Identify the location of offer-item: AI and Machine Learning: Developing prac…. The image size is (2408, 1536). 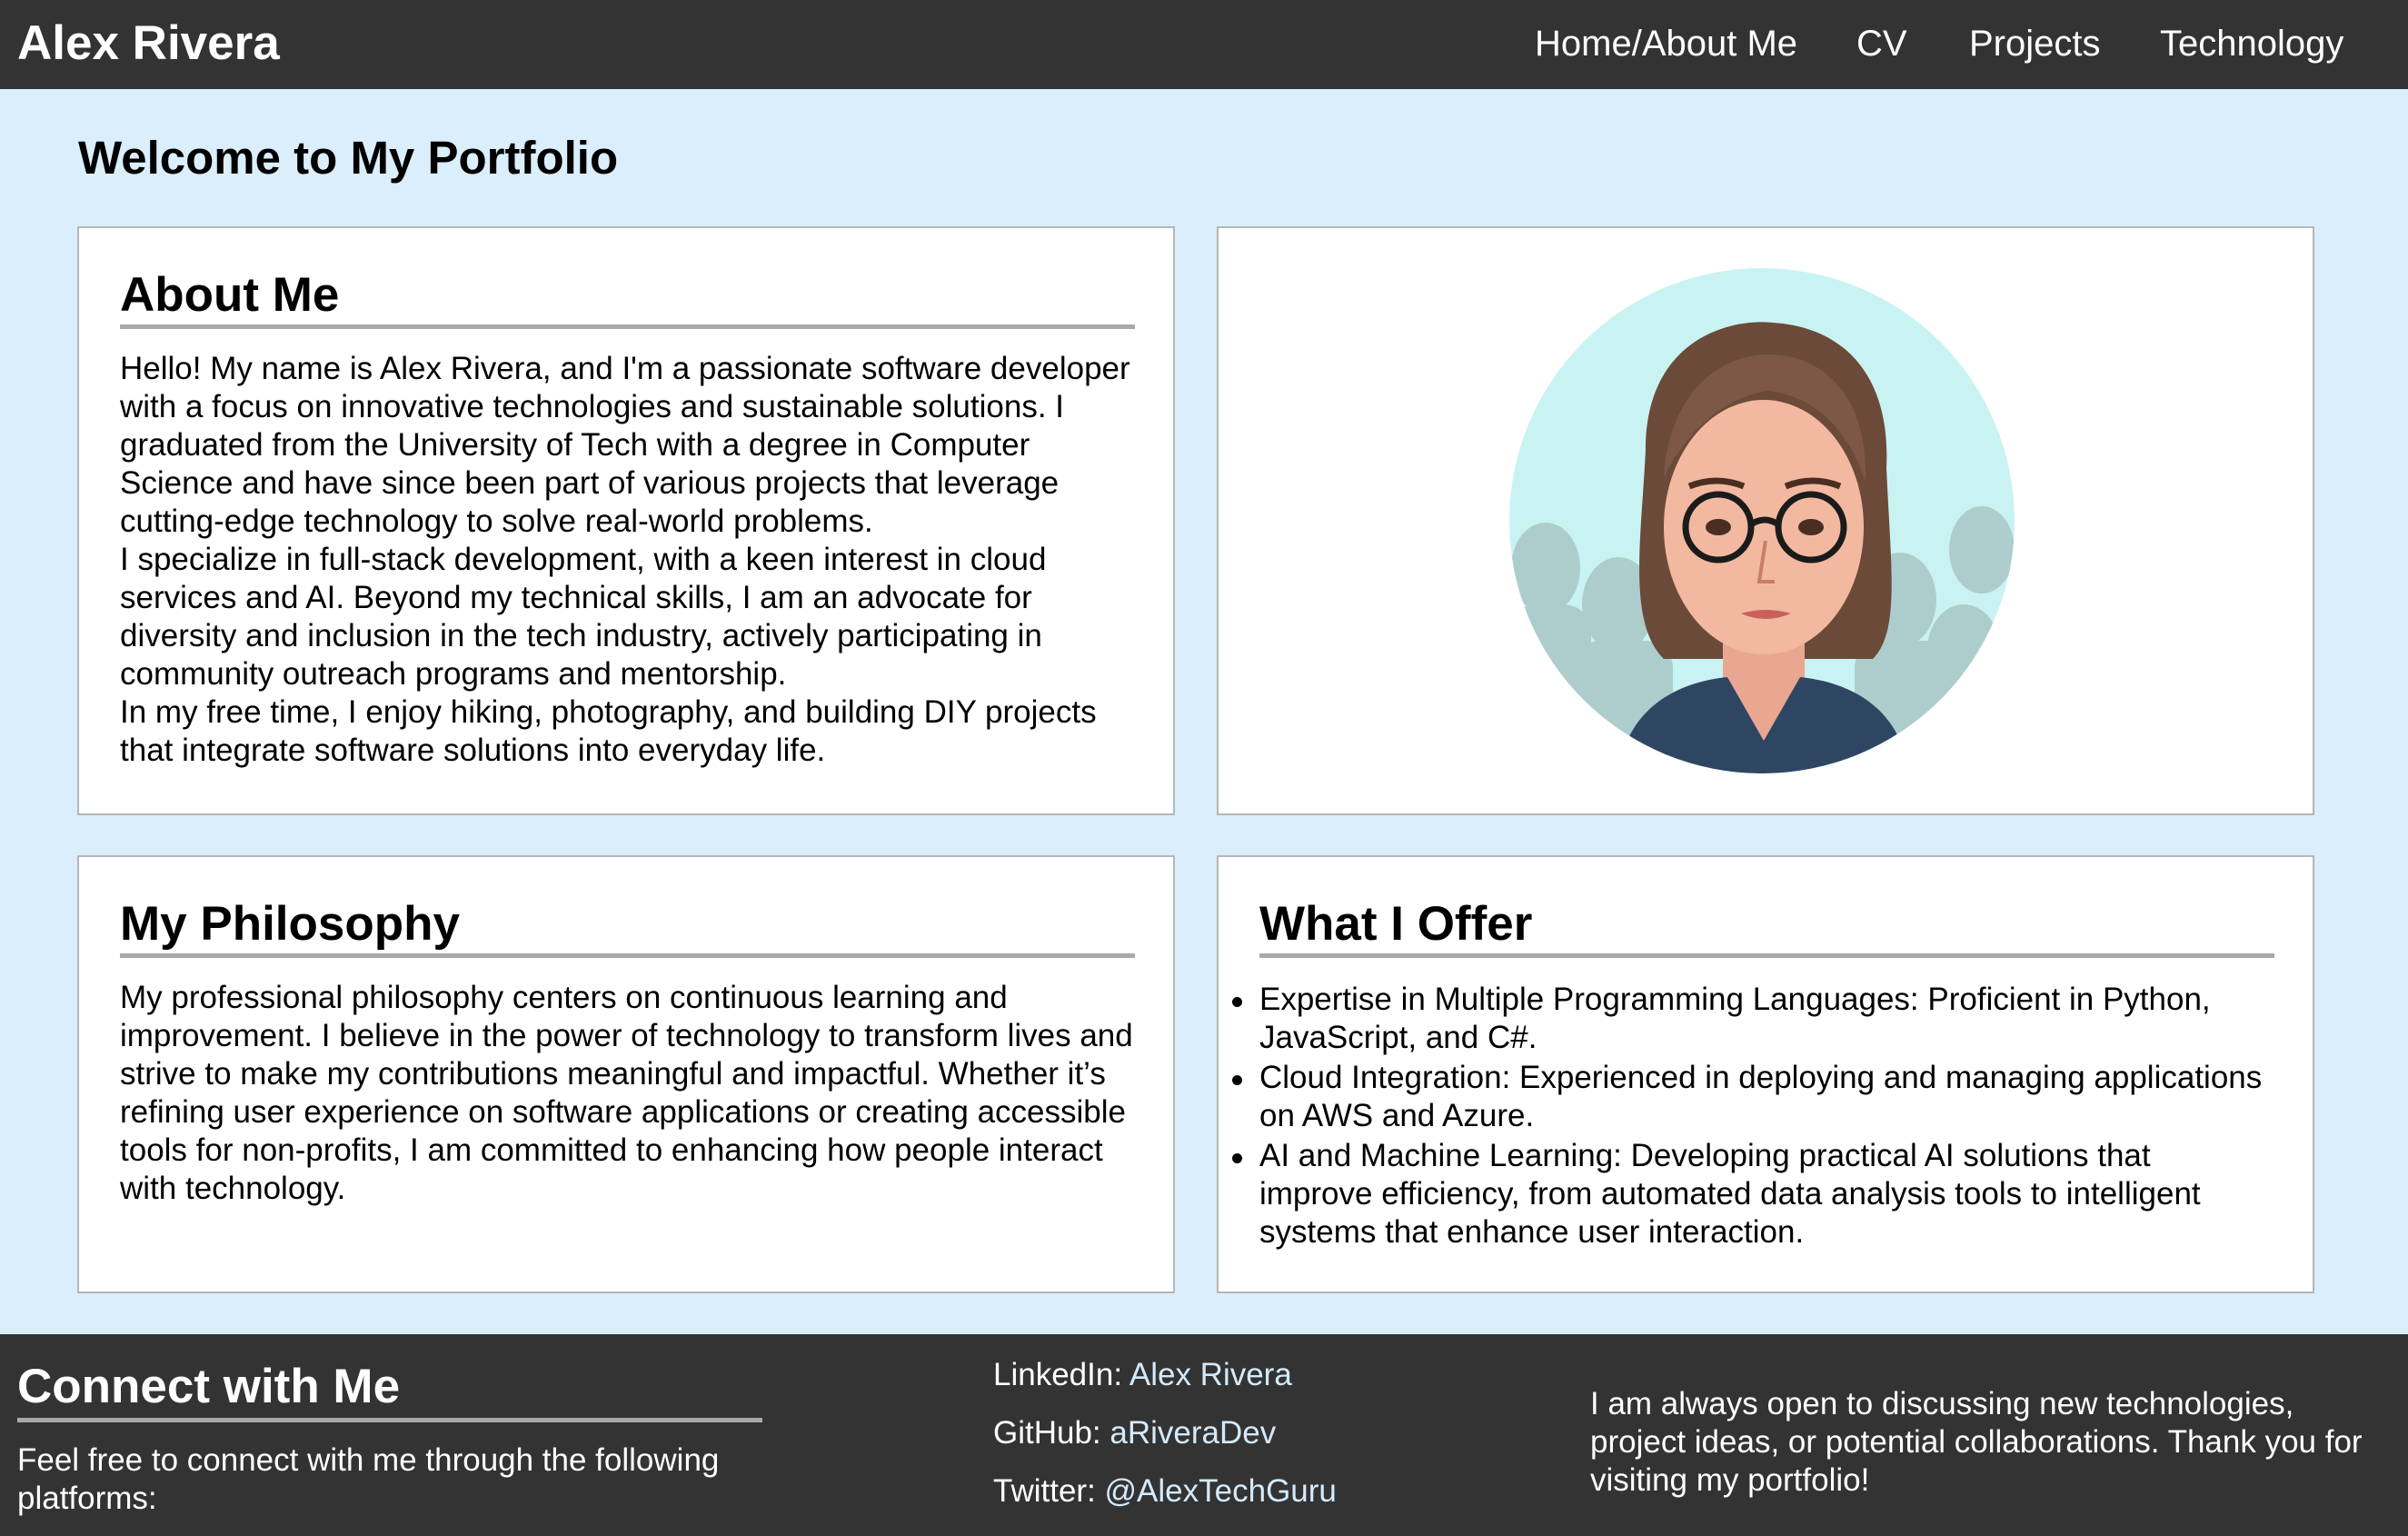
(1750, 1194).